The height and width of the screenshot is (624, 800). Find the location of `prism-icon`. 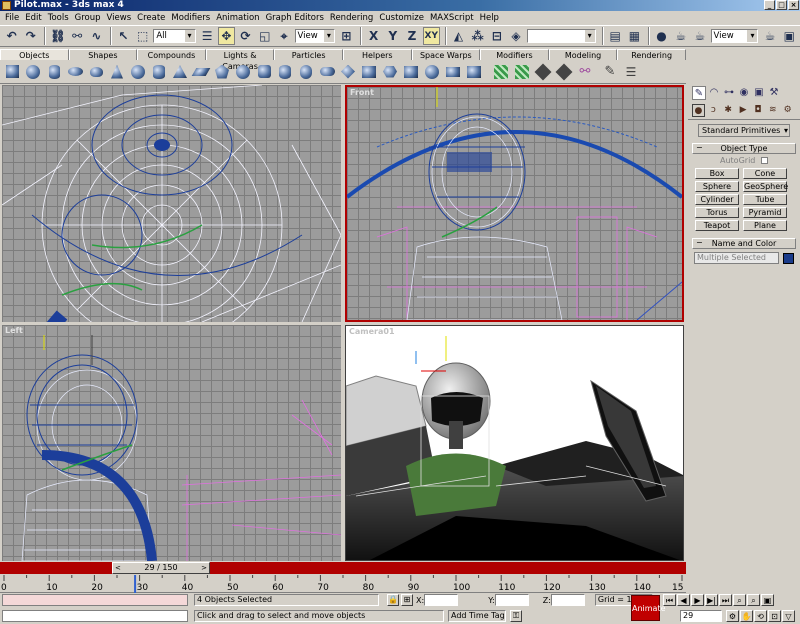

prism-icon is located at coordinates (474, 72).